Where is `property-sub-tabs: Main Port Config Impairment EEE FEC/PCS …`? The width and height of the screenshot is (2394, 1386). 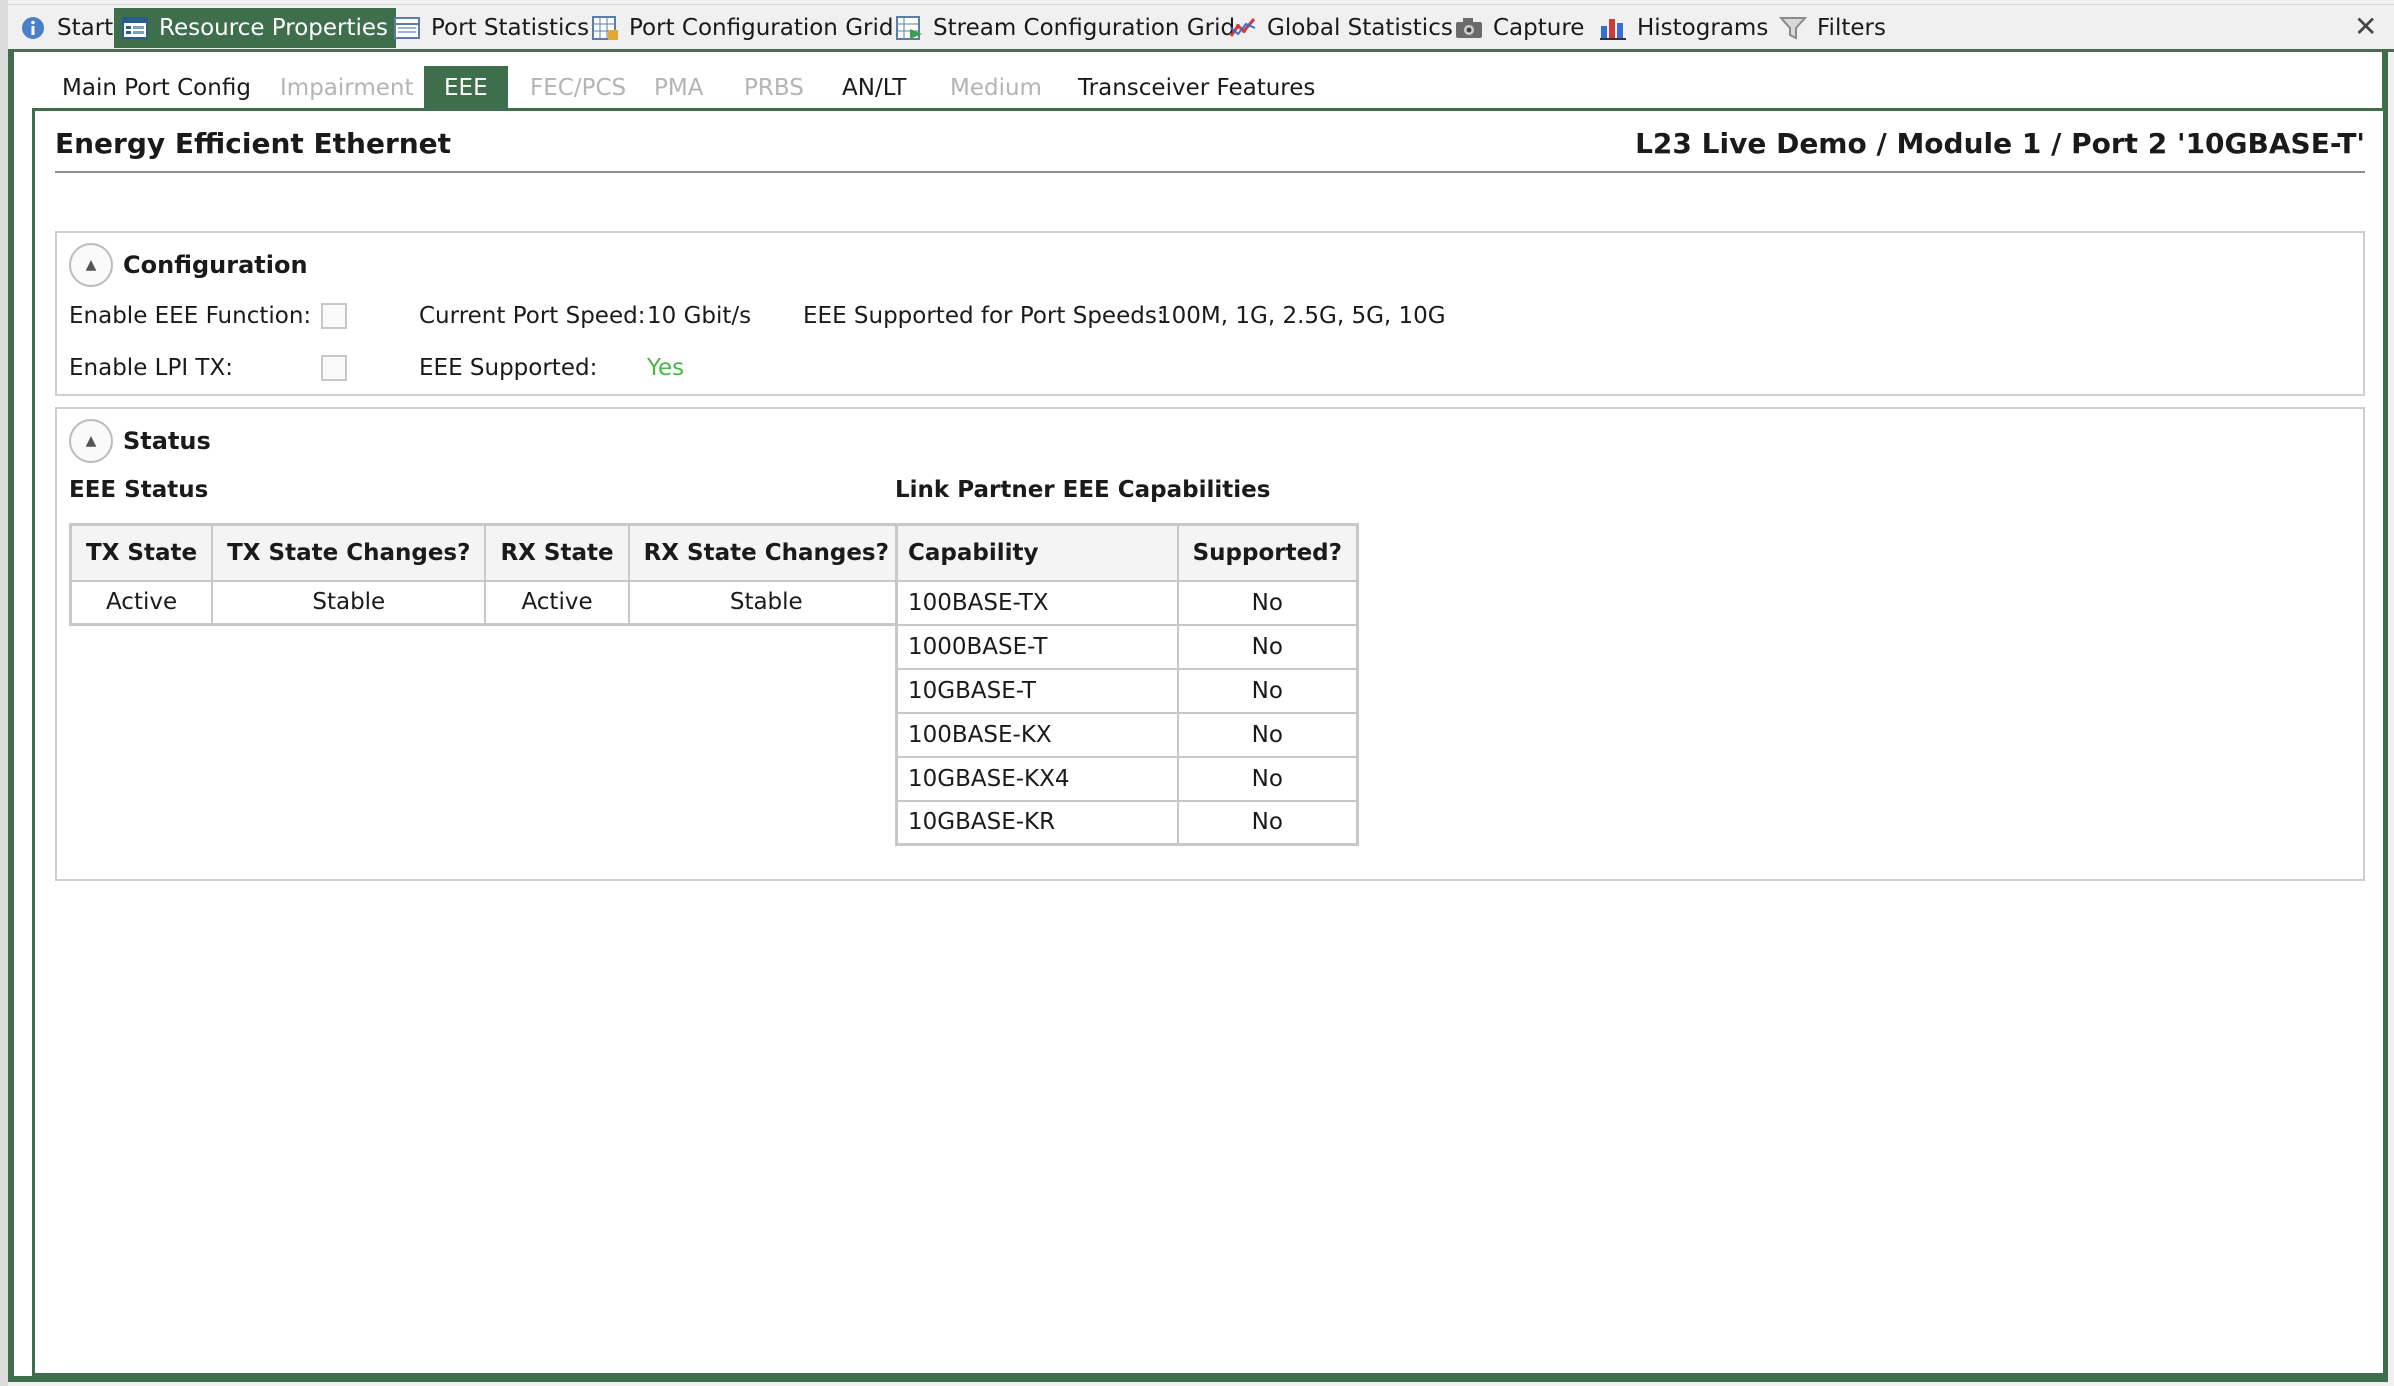 property-sub-tabs: Main Port Config Impairment EEE FEC/PCS … is located at coordinates (1209, 88).